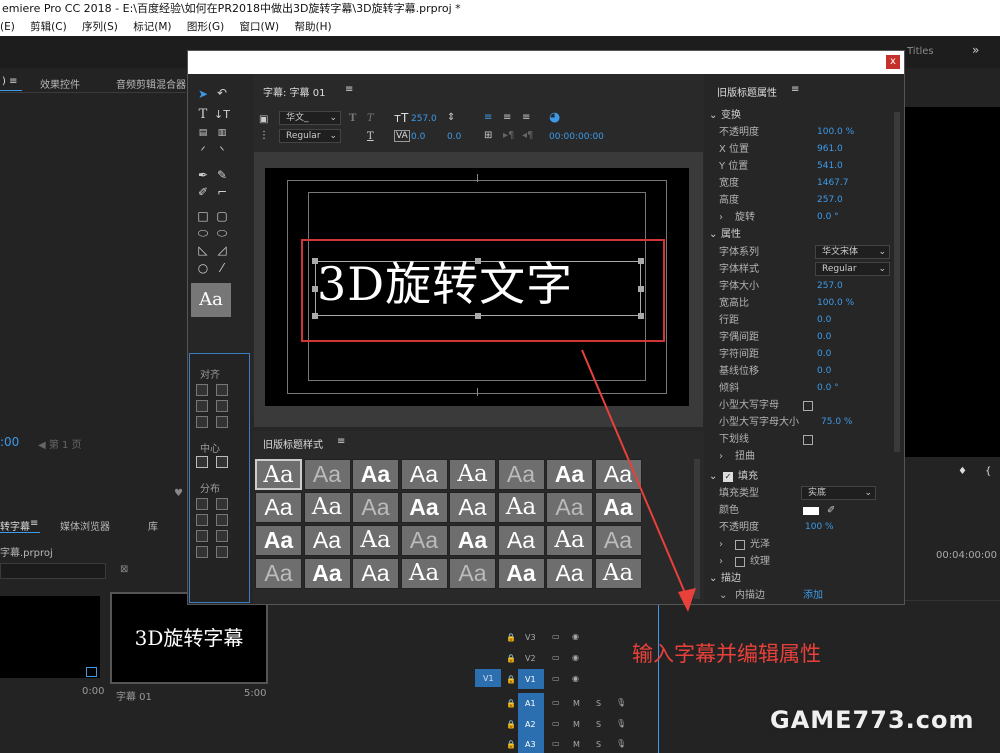  What do you see at coordinates (222, 216) in the screenshot?
I see `rounded-rectangle-tool-icon: ▢` at bounding box center [222, 216].